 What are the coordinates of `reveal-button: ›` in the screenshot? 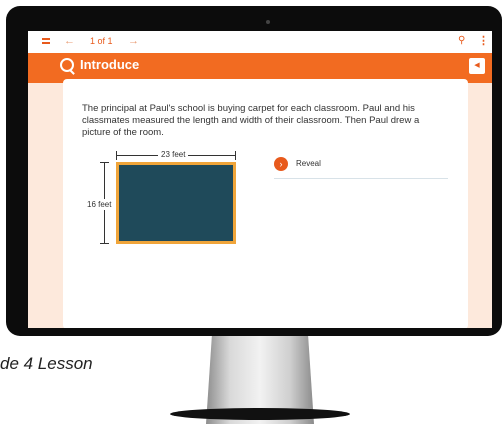 It's located at (281, 164).